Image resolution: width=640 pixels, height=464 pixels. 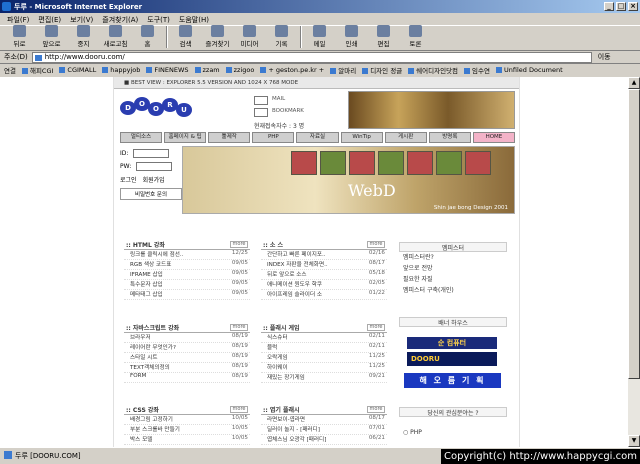 I want to click on list-item: 박스 모델 10/05, so click(x=187, y=440).